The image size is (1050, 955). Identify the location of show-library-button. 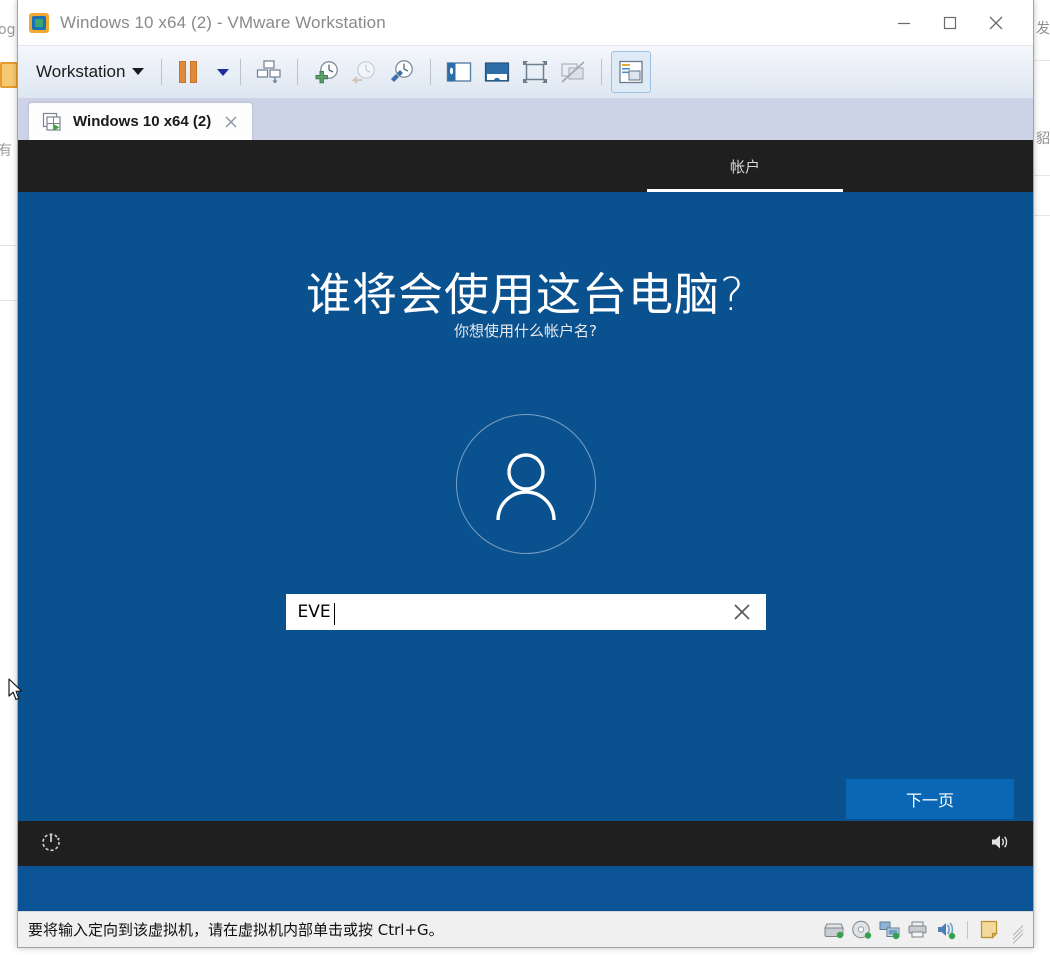
(459, 72).